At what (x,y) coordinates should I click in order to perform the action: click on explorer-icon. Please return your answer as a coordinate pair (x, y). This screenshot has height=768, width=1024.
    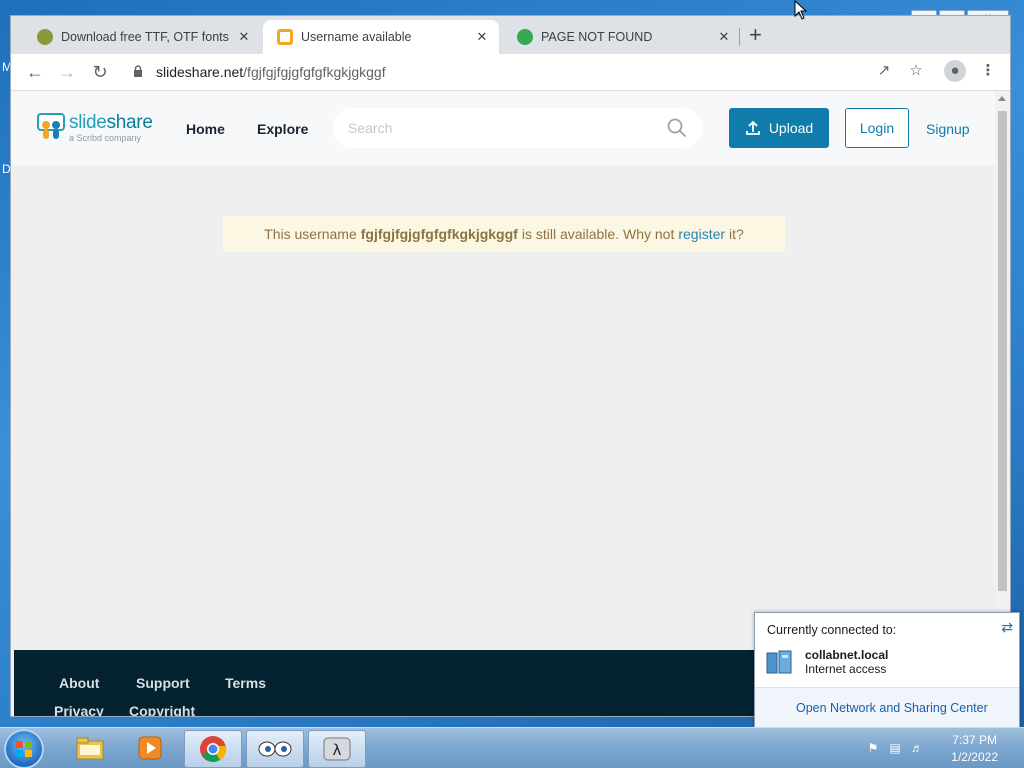
    Looking at the image, I should click on (90, 748).